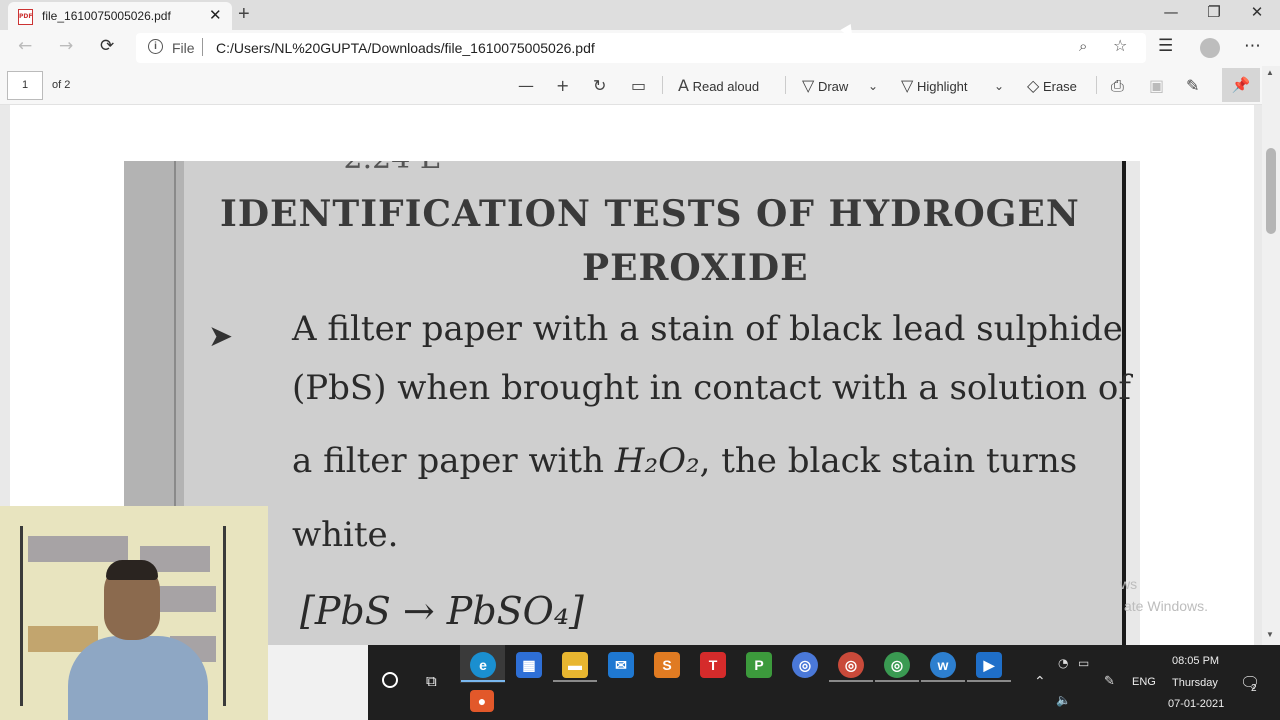 The height and width of the screenshot is (720, 1280). Describe the element at coordinates (805, 665) in the screenshot. I see `chrome-icon: ◎` at that location.